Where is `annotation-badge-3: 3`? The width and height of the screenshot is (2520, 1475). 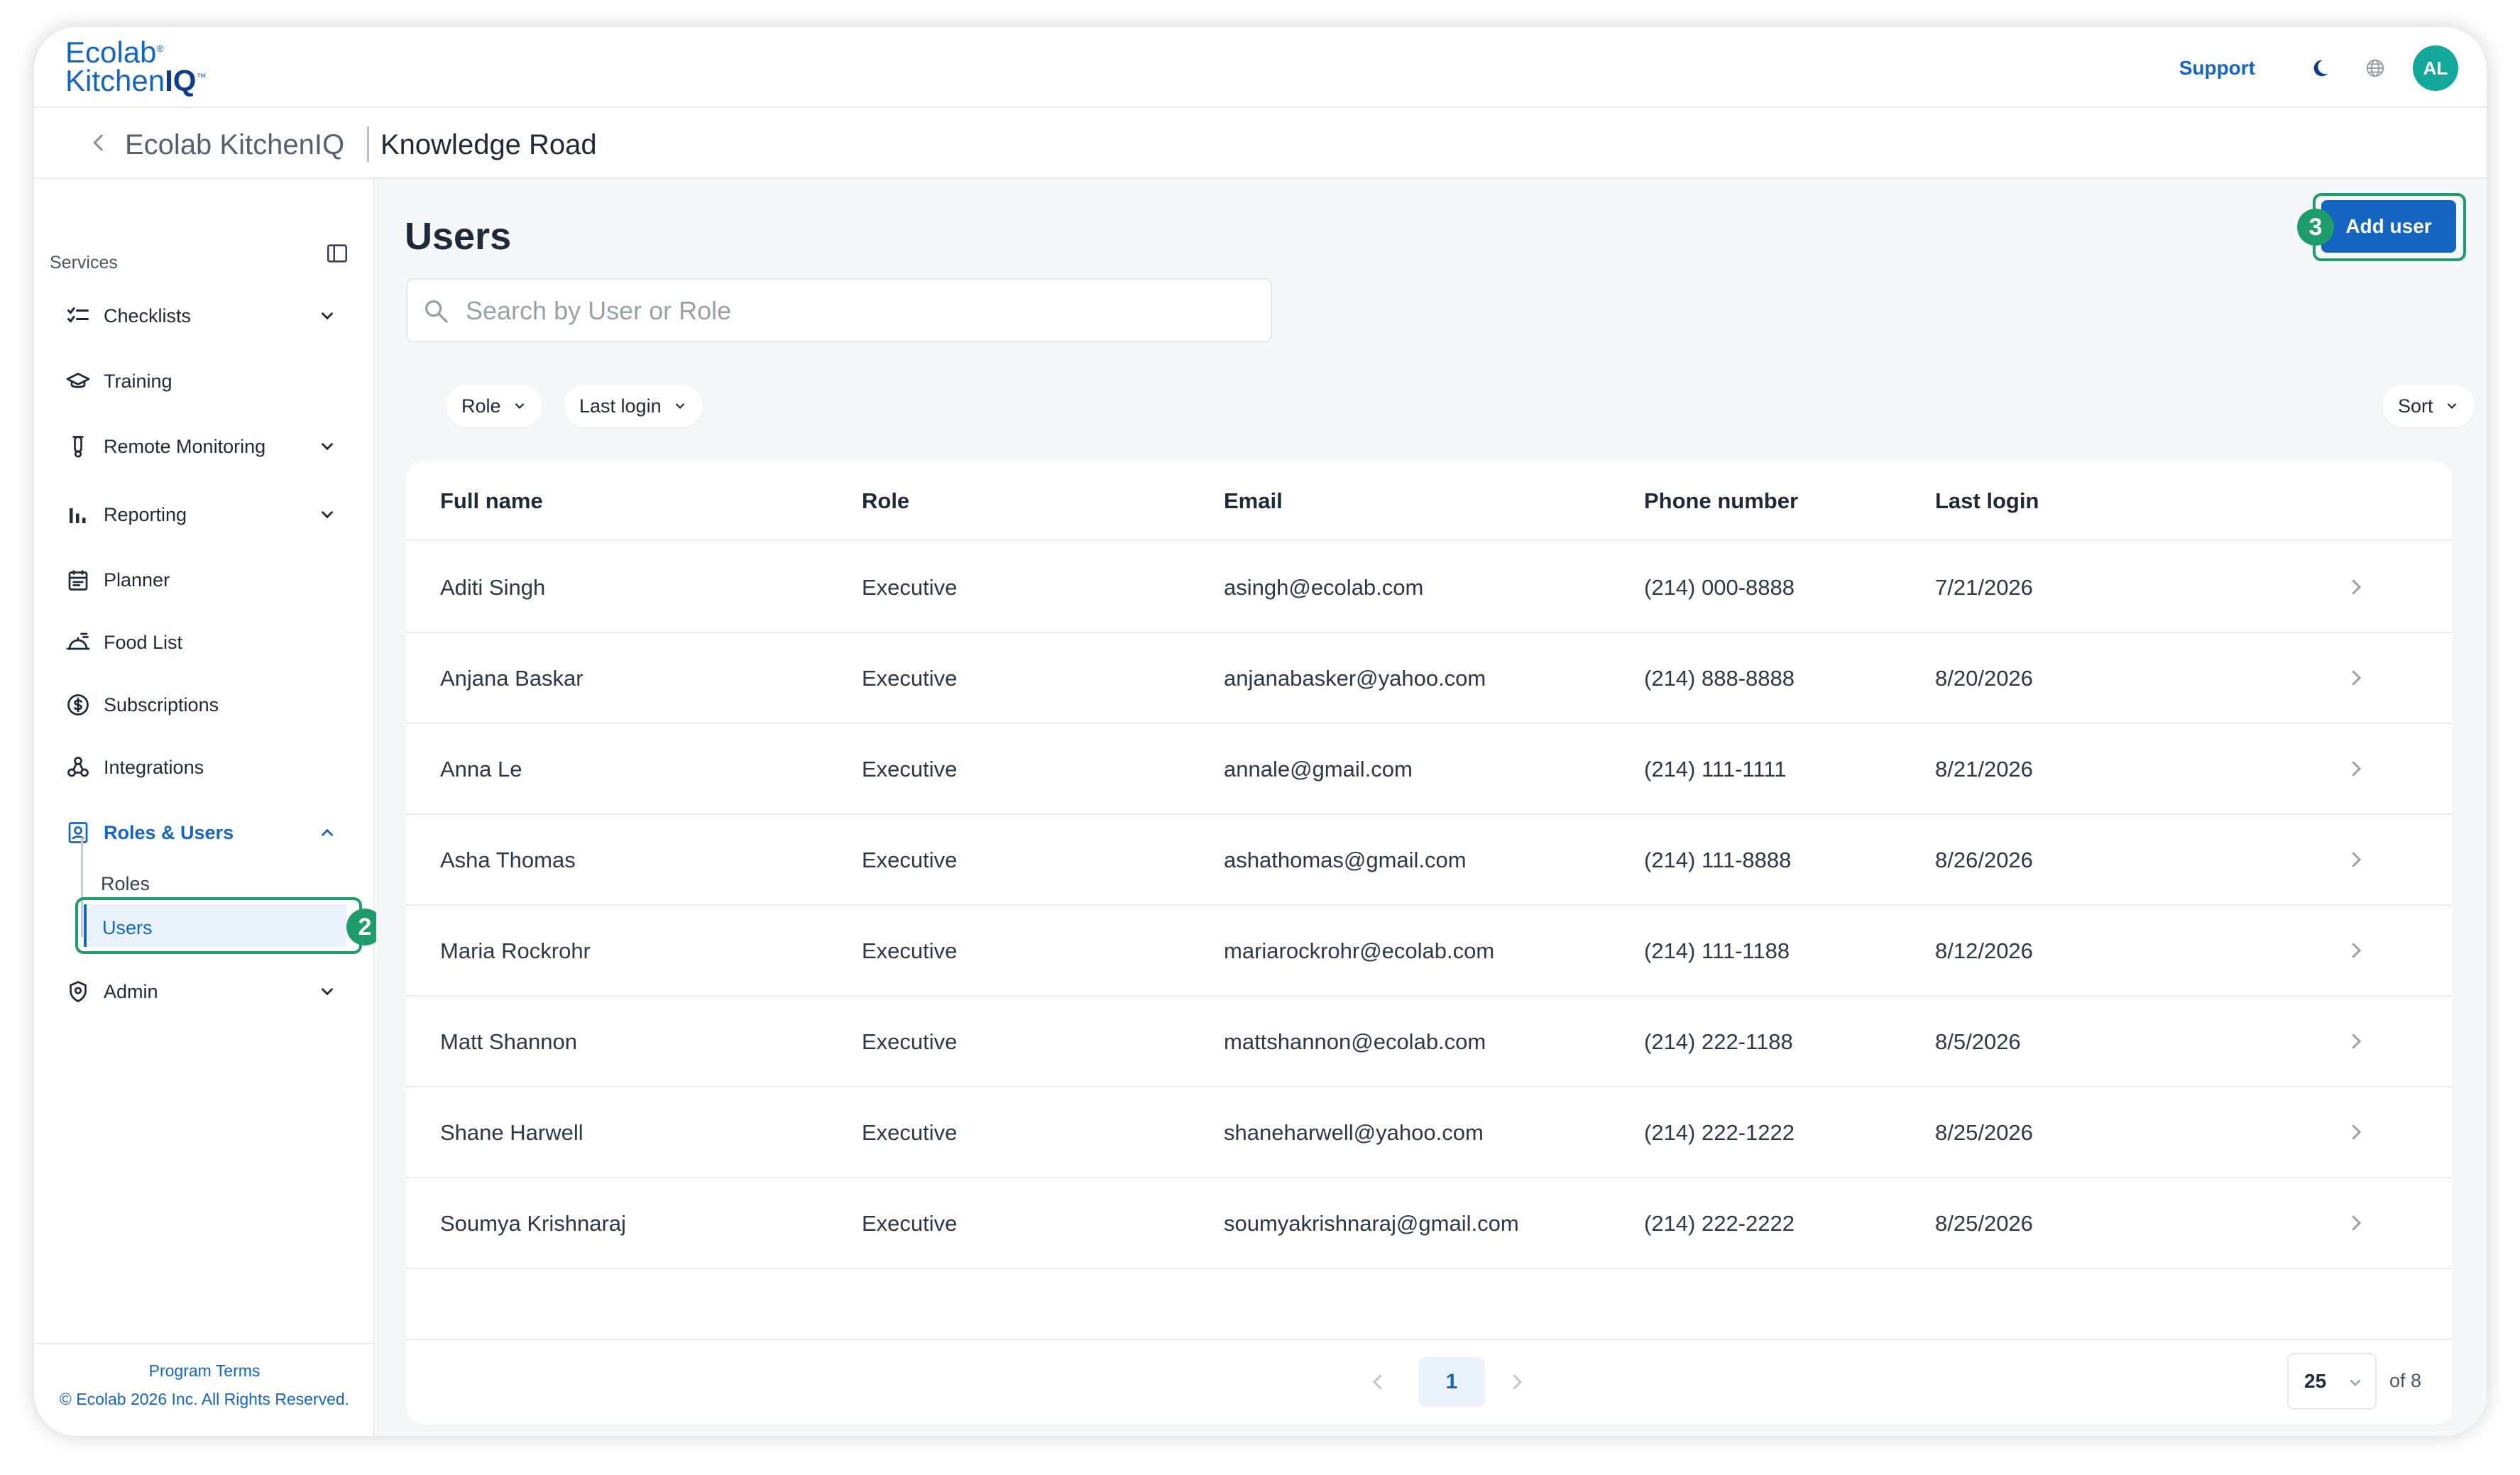
annotation-badge-3: 3 is located at coordinates (2316, 227).